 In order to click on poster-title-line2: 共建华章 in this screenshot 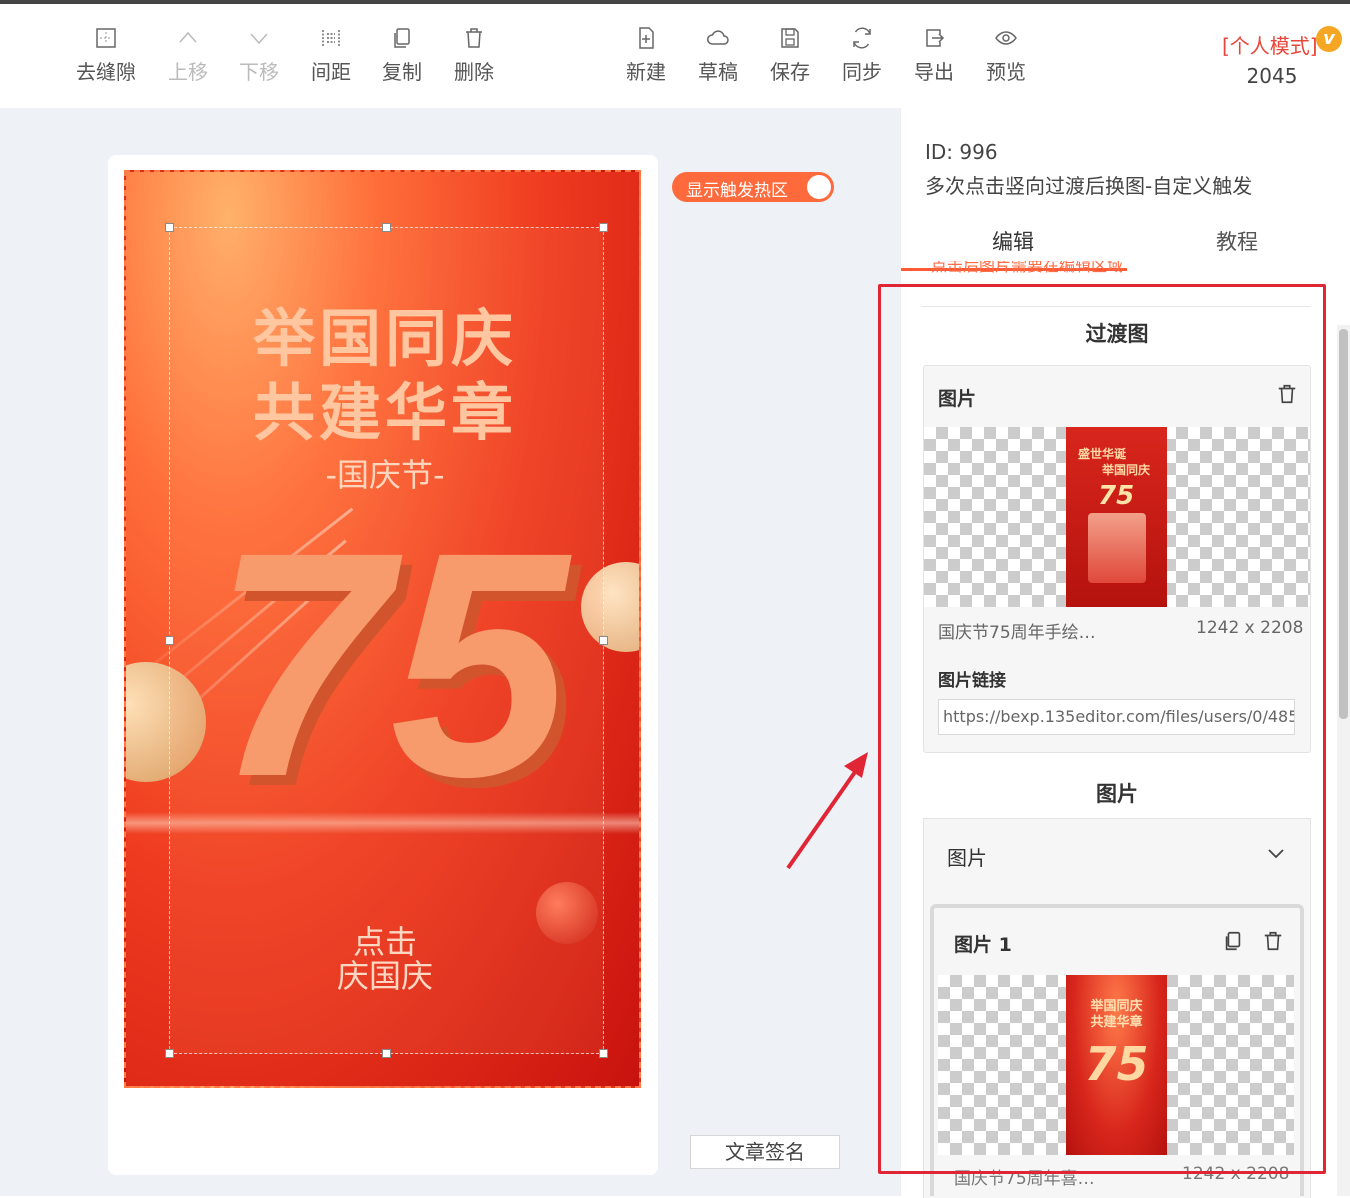, I will do `click(384, 412)`.